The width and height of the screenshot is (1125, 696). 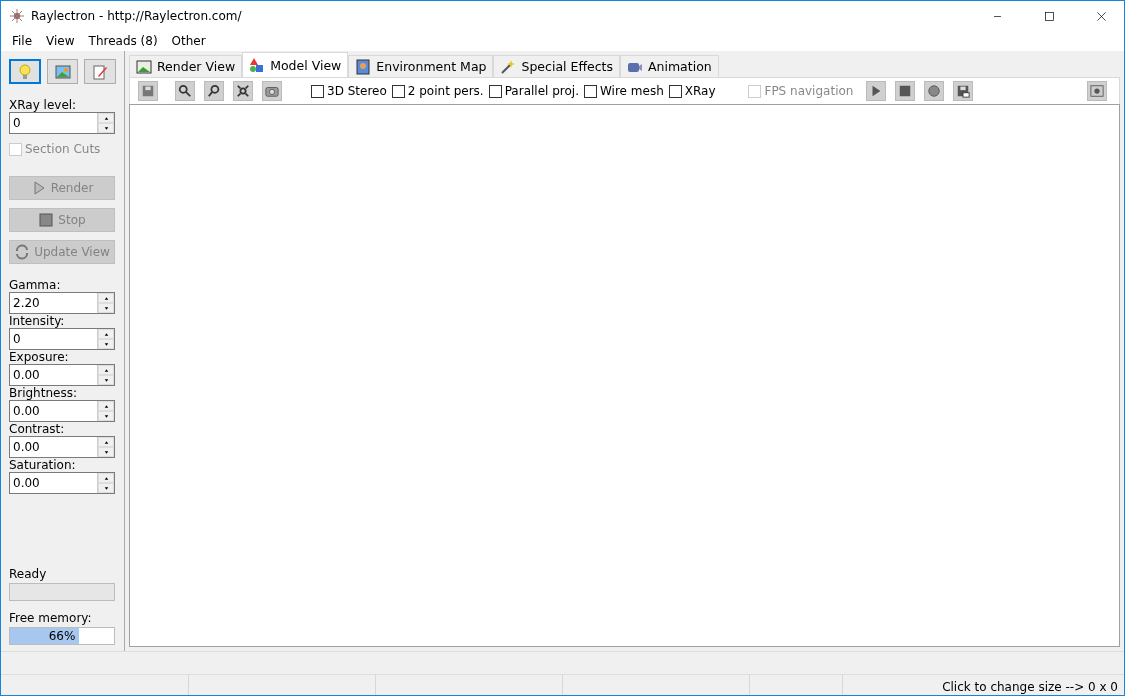 I want to click on field-label: Exposure:, so click(x=39, y=357).